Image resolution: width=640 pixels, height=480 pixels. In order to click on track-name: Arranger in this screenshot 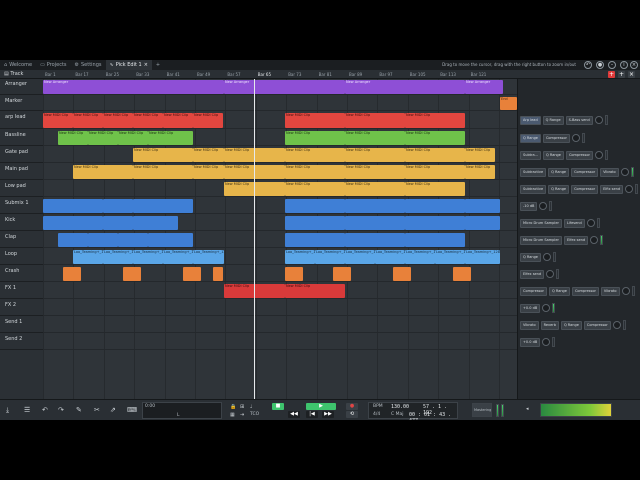, I will do `click(21, 87)`.